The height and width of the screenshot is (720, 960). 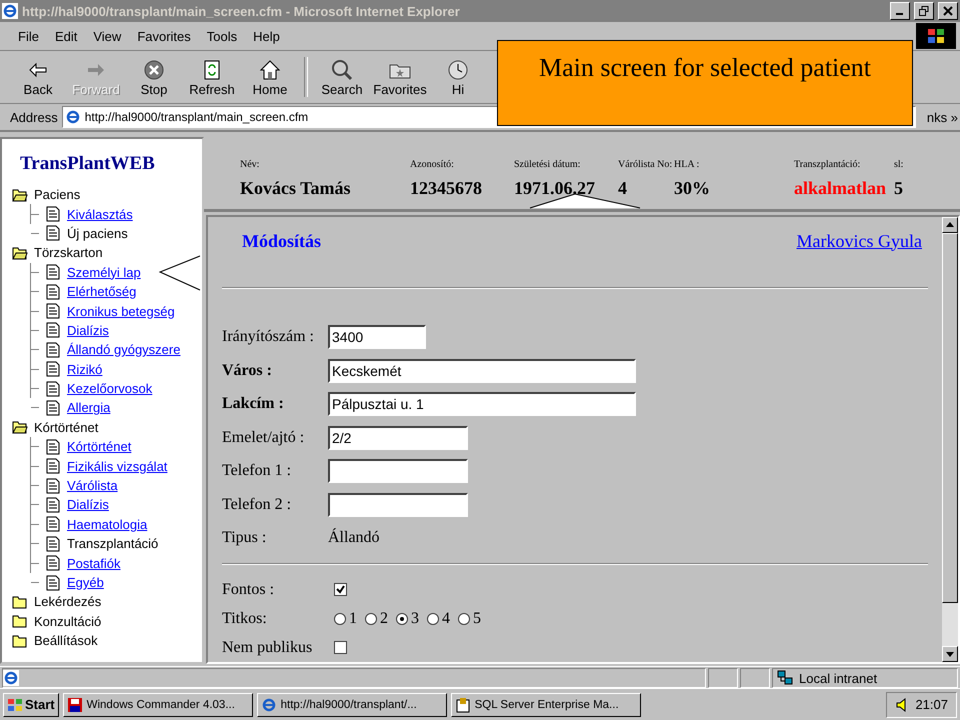 I want to click on field-label: Nem publikus, so click(x=268, y=647).